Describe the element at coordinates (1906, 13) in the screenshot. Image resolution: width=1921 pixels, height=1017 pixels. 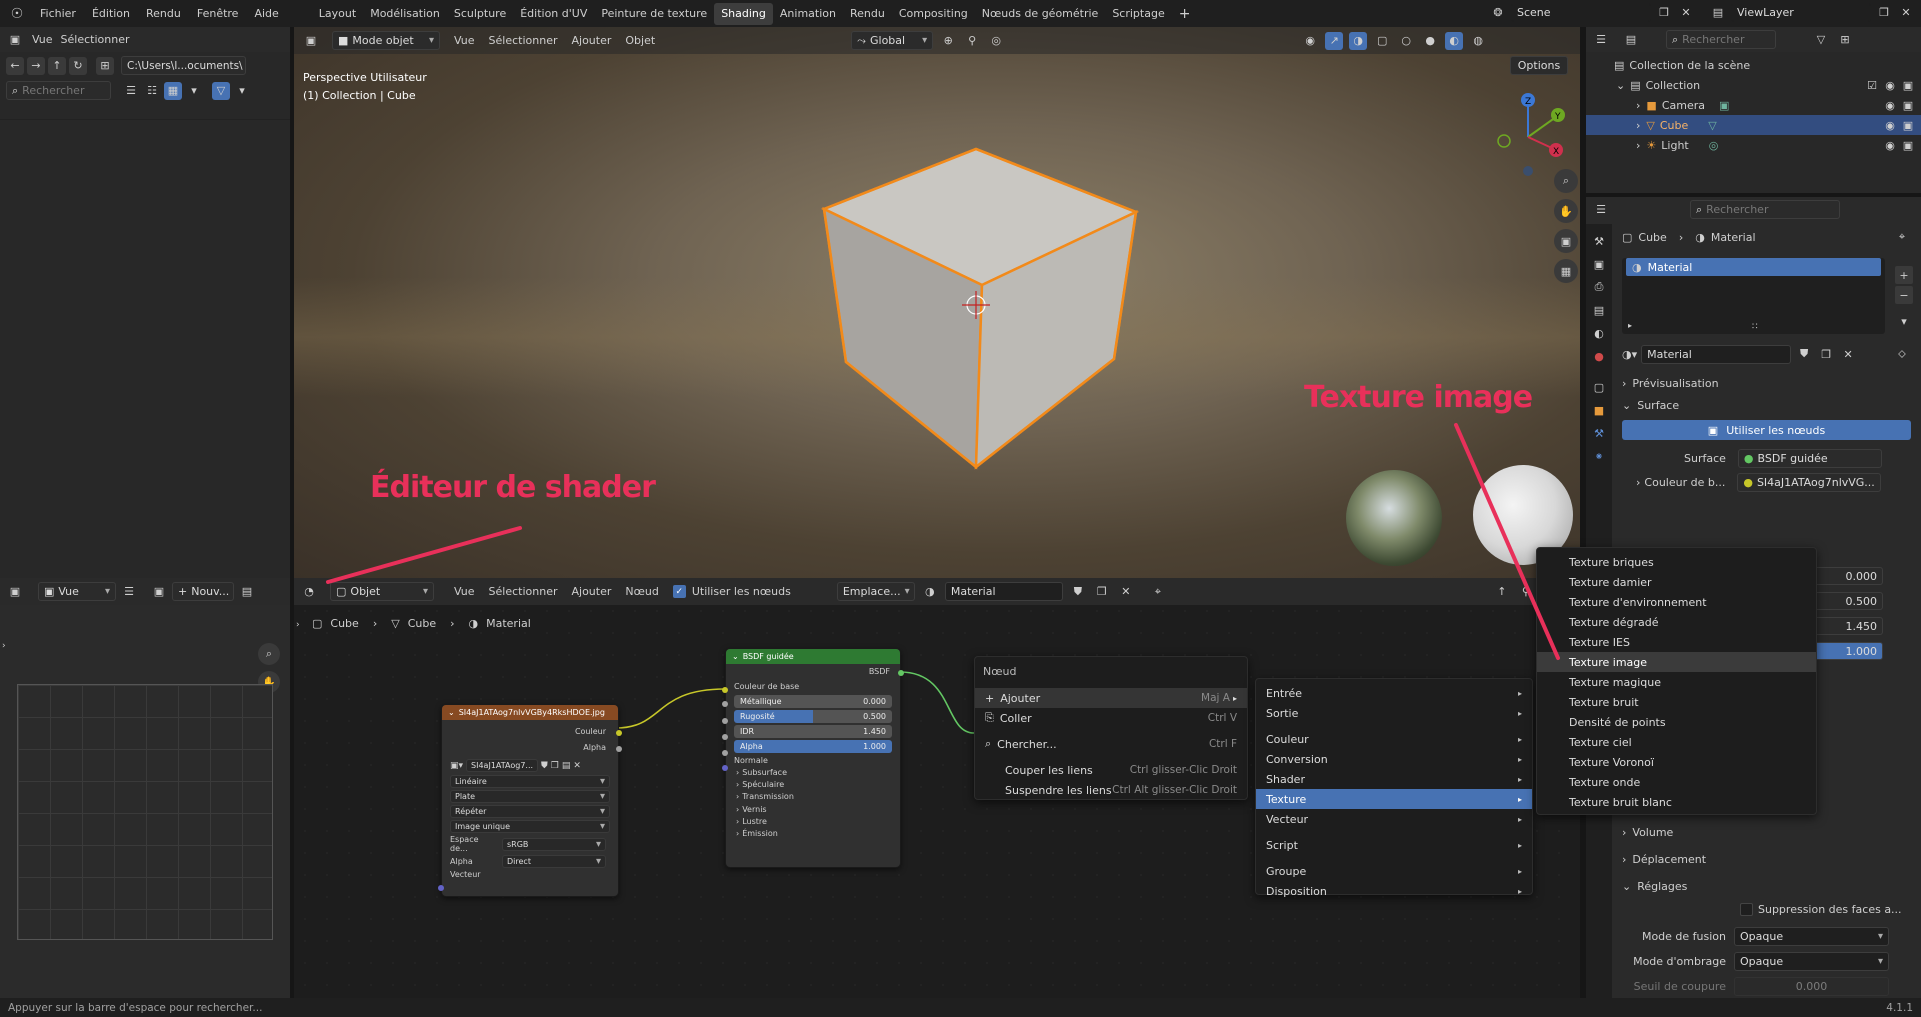
I see `delete-viewlayer-icon: ✕` at that location.